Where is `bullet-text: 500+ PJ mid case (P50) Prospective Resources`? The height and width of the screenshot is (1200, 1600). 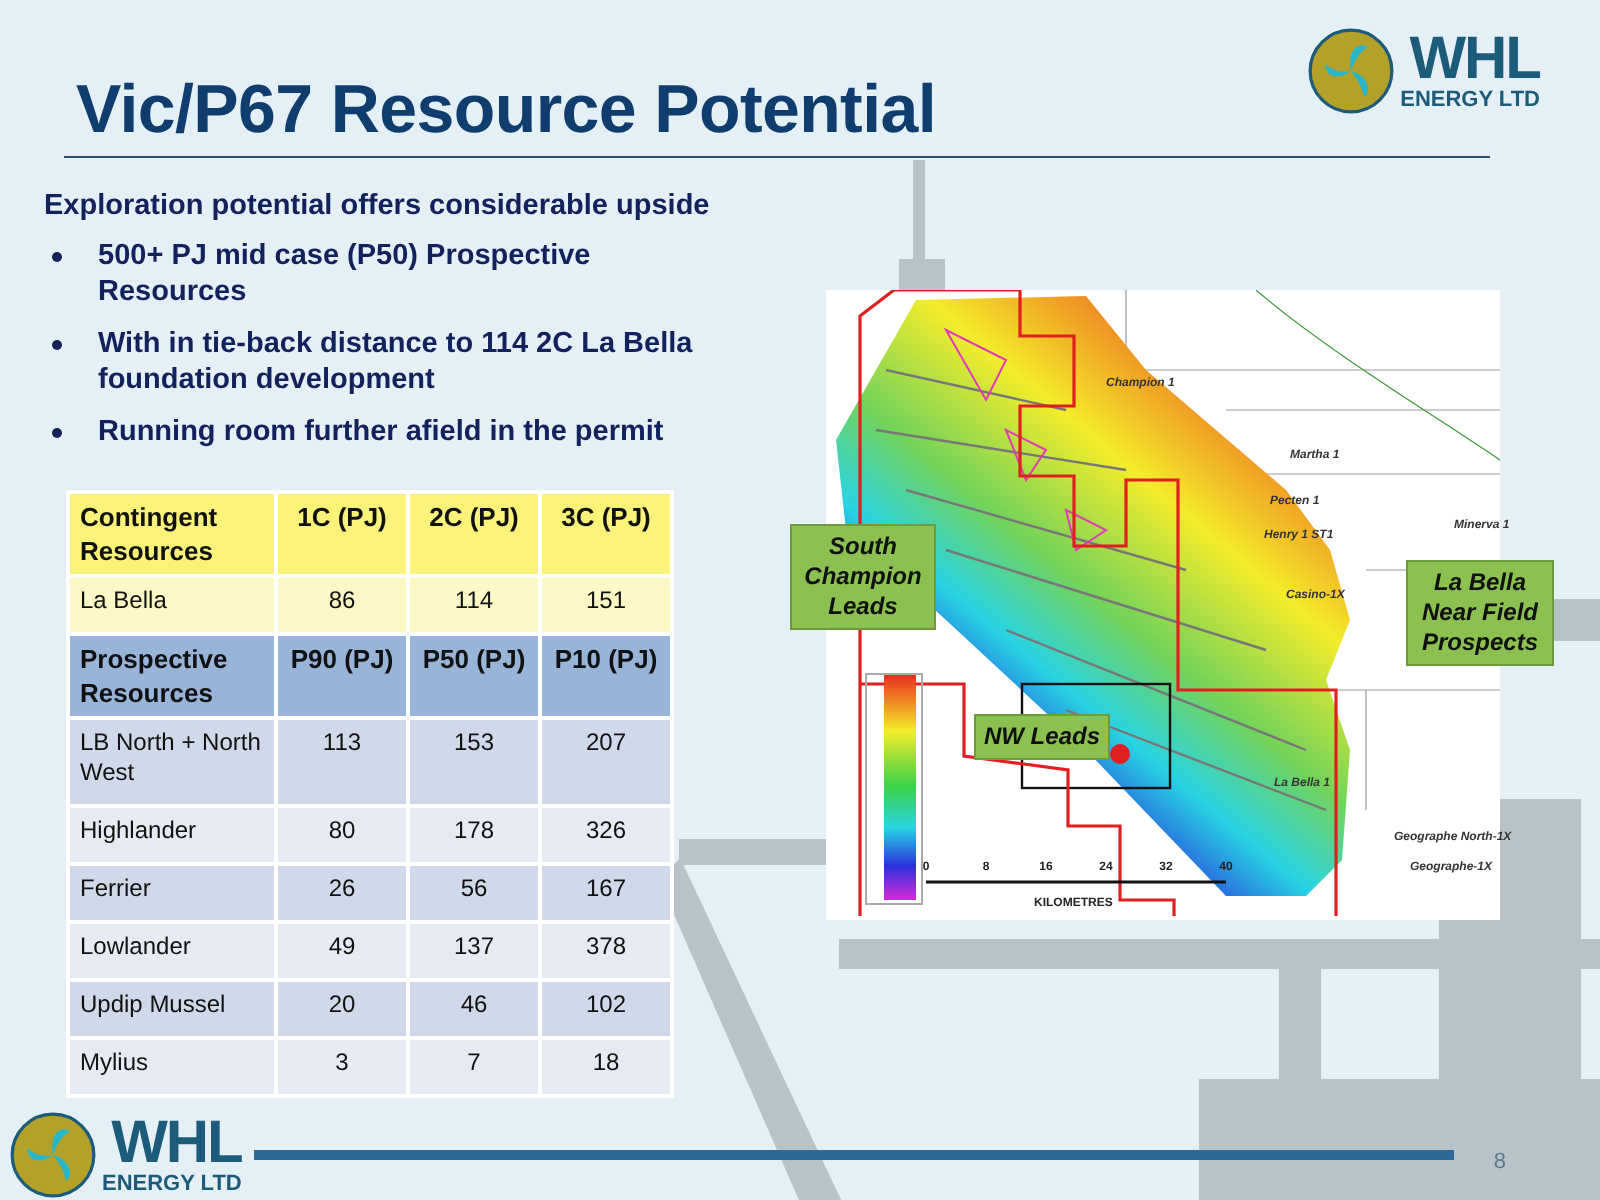 bullet-text: 500+ PJ mid case (P50) Prospective Resources is located at coordinates (345, 273).